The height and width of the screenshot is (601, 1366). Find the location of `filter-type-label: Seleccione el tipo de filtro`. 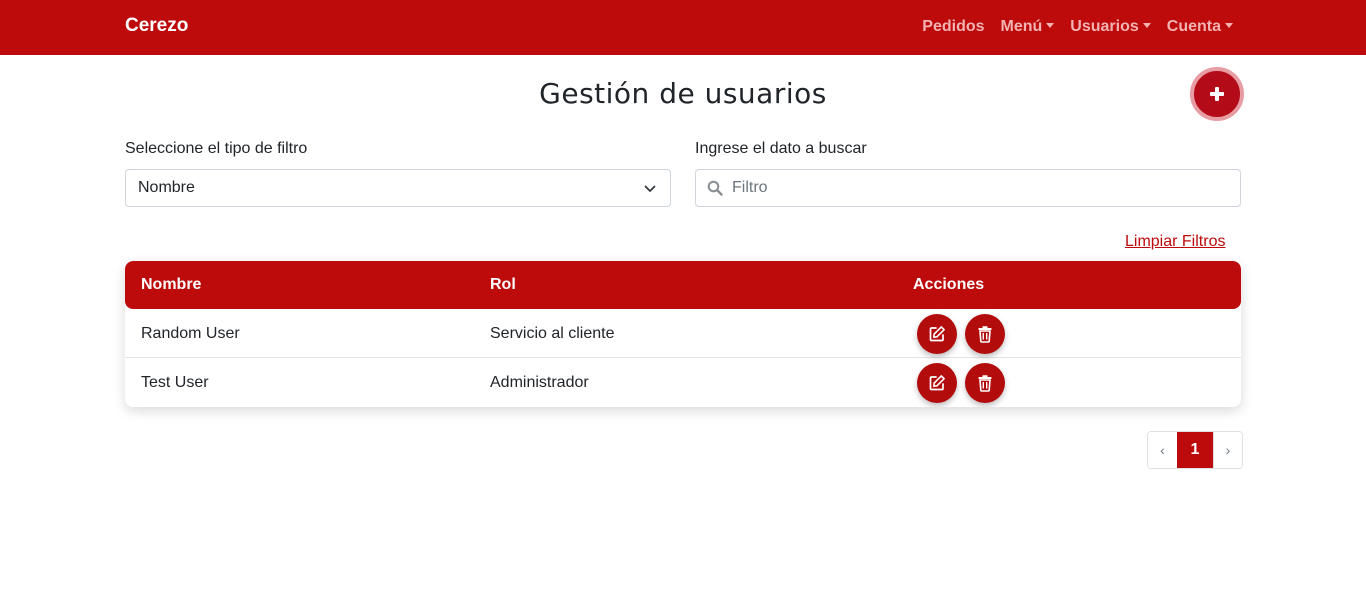

filter-type-label: Seleccione el tipo de filtro is located at coordinates (216, 148).